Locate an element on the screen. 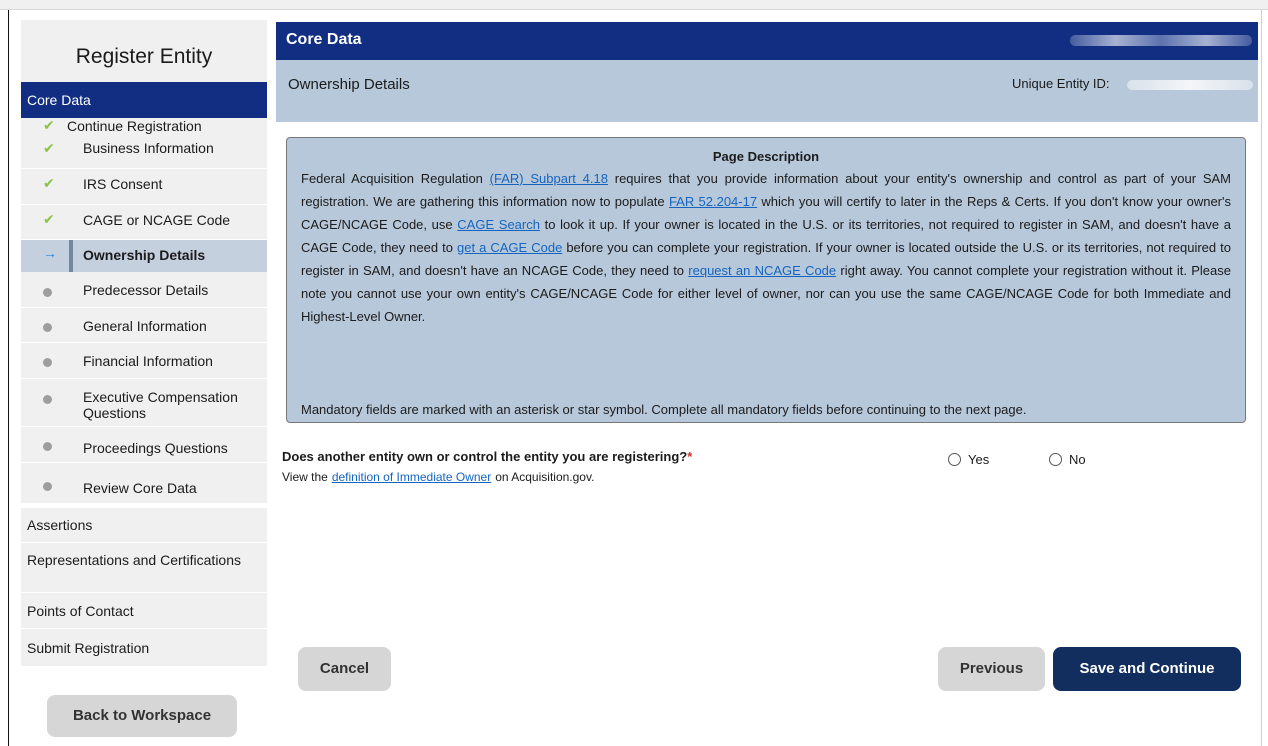 This screenshot has width=1268, height=746. sidebar-item-label: Financial Information is located at coordinates (148, 361).